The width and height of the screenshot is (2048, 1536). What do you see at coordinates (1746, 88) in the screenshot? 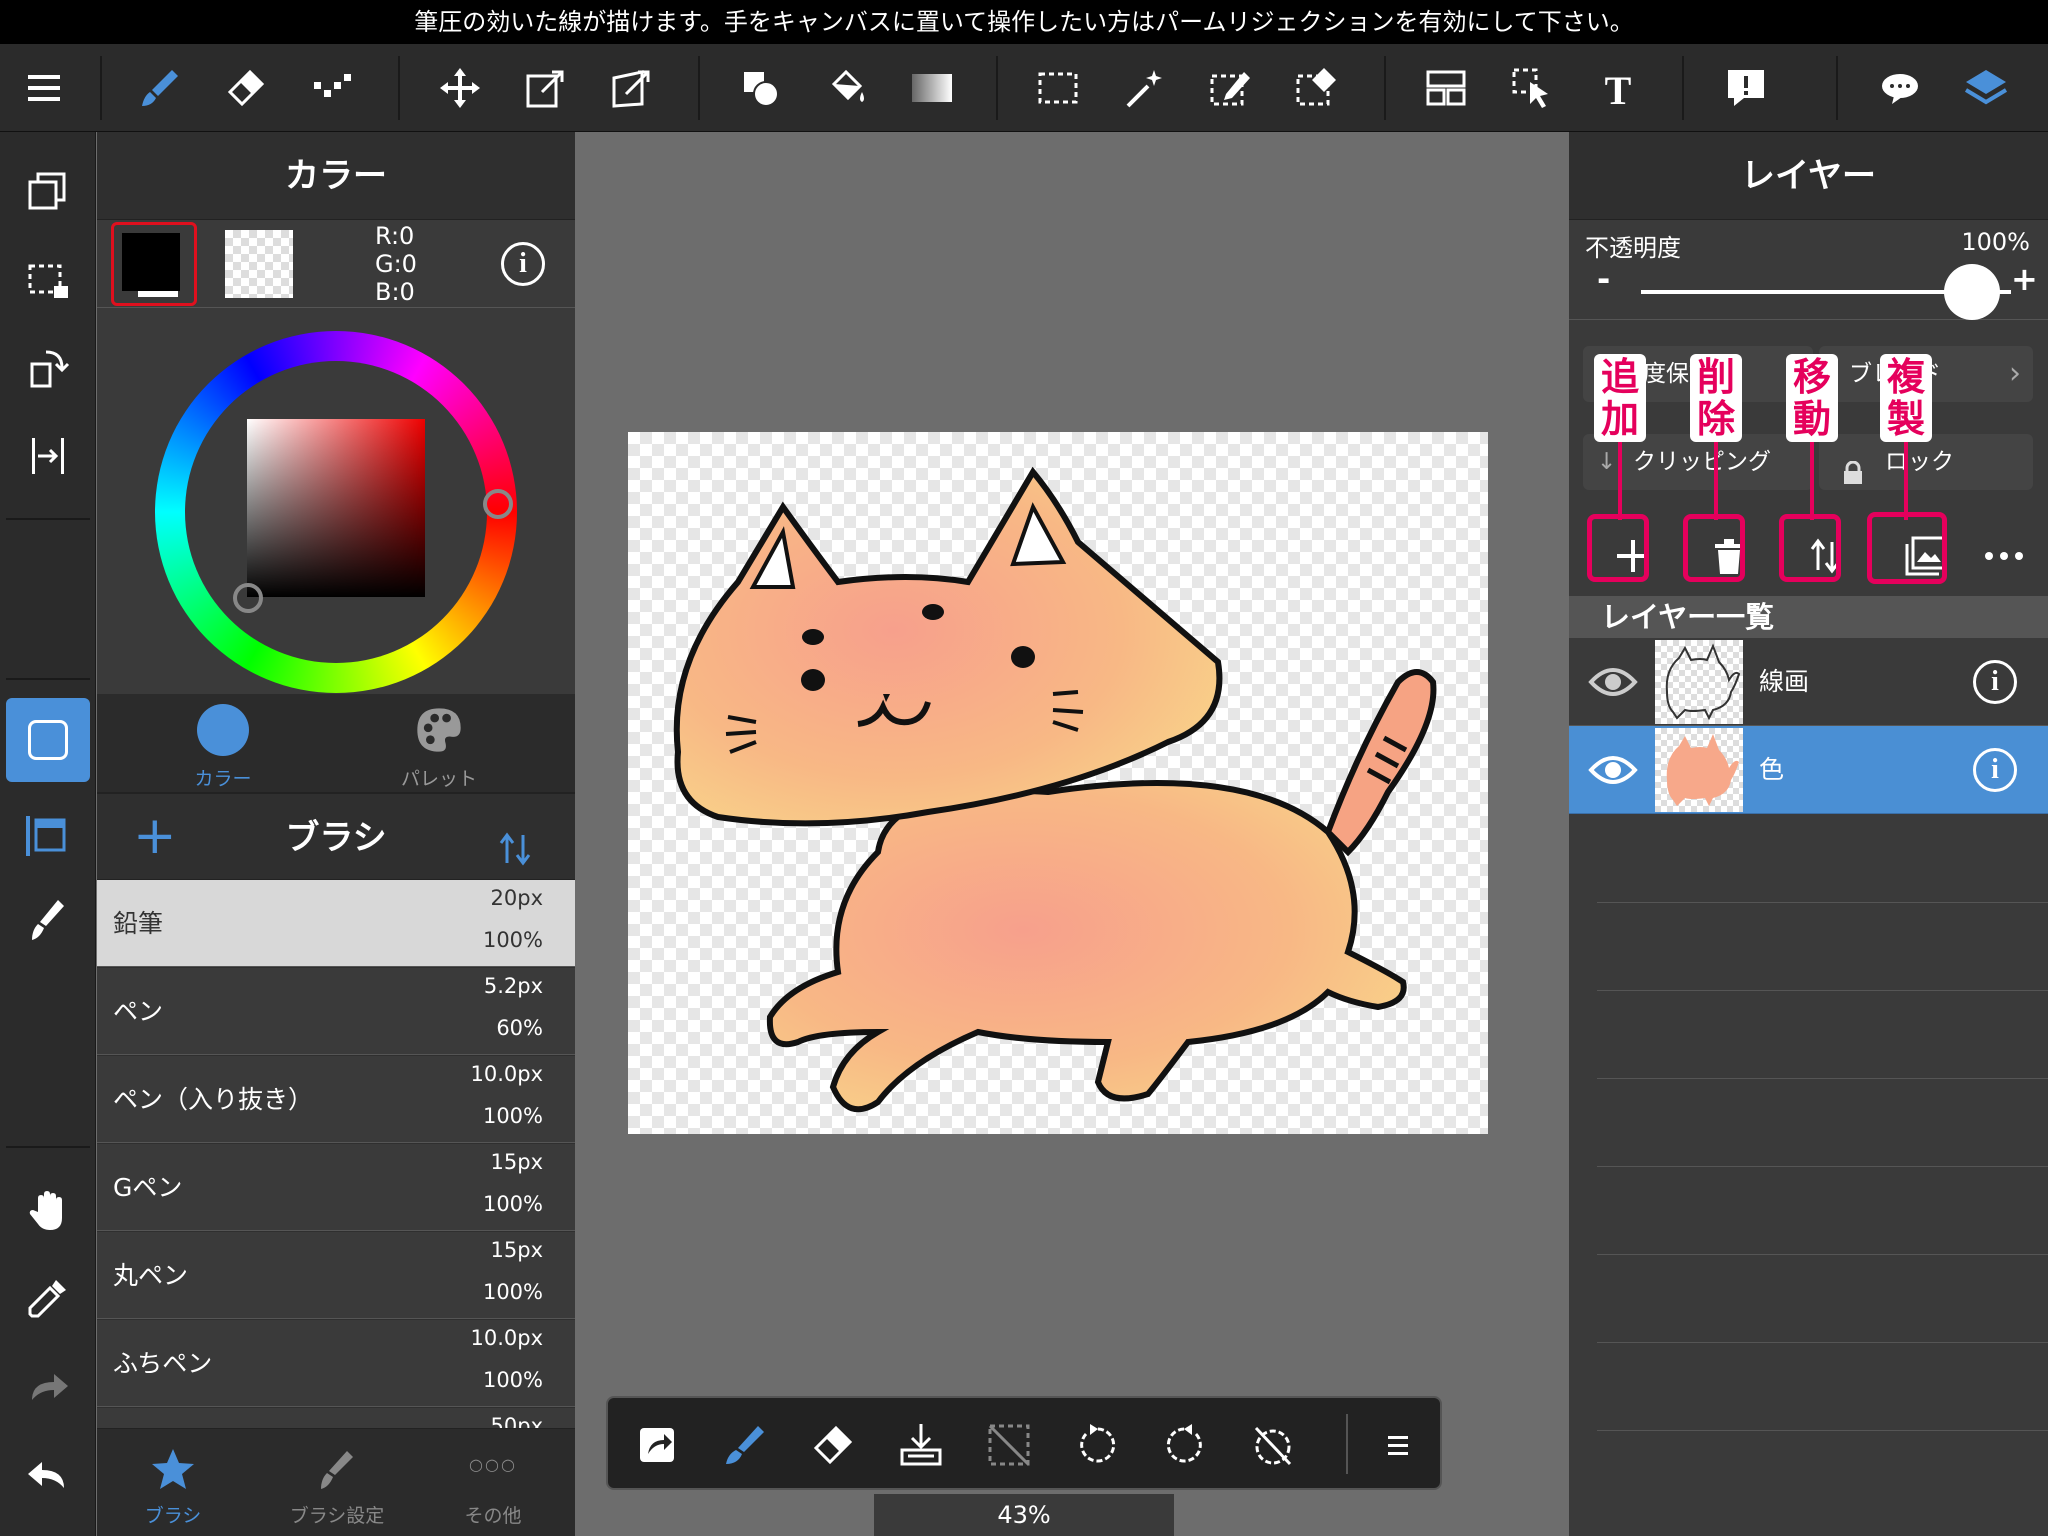
I see `notice-icon` at bounding box center [1746, 88].